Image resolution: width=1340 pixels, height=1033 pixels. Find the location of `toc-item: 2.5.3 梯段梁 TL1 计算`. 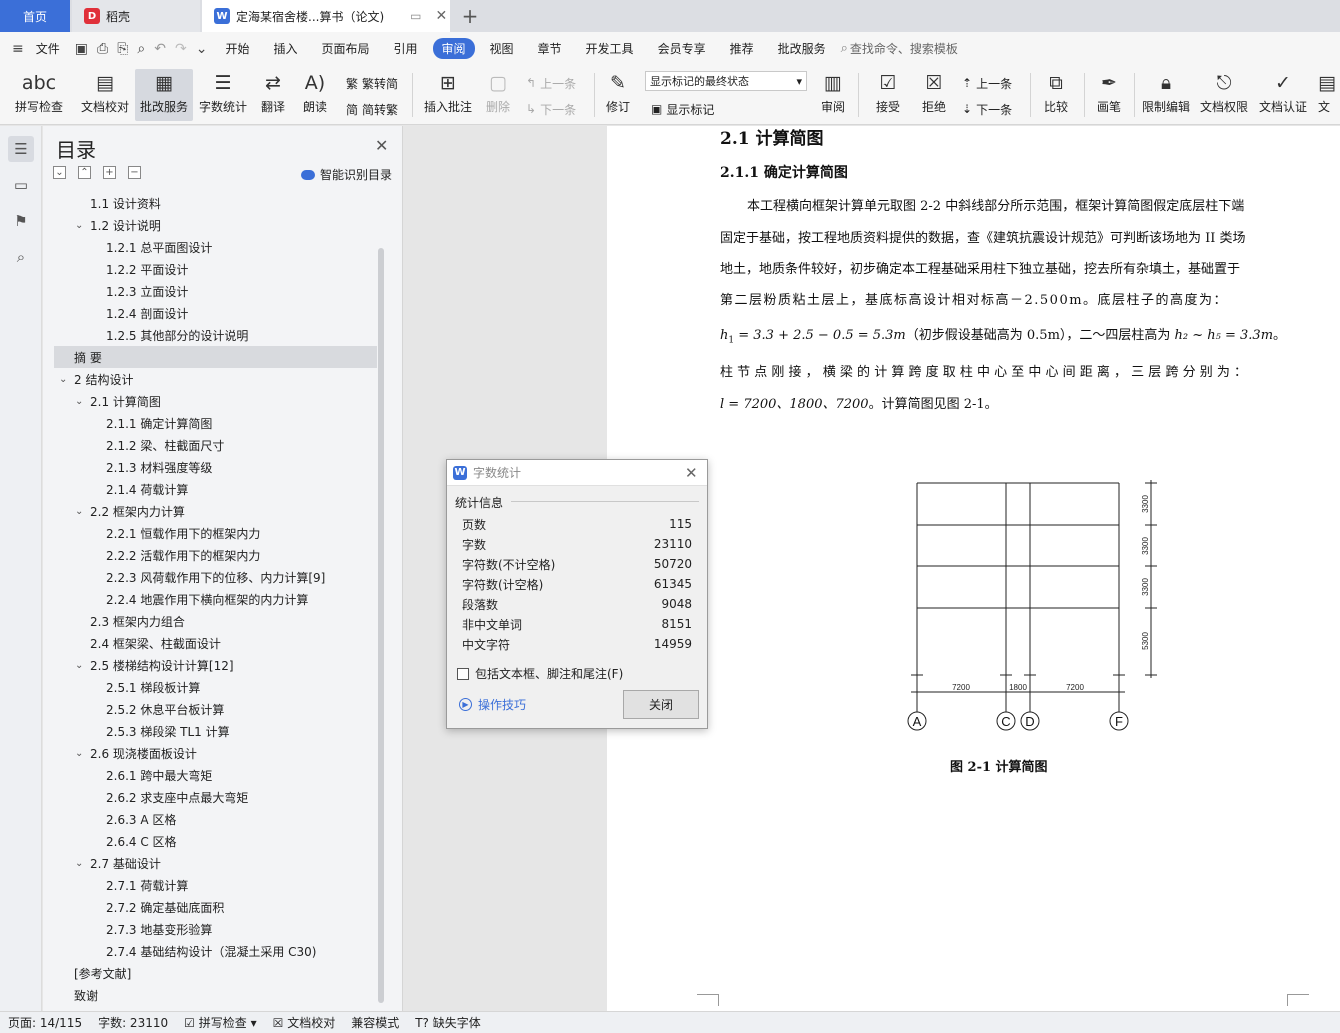

toc-item: 2.5.3 梯段梁 TL1 计算 is located at coordinates (168, 731).